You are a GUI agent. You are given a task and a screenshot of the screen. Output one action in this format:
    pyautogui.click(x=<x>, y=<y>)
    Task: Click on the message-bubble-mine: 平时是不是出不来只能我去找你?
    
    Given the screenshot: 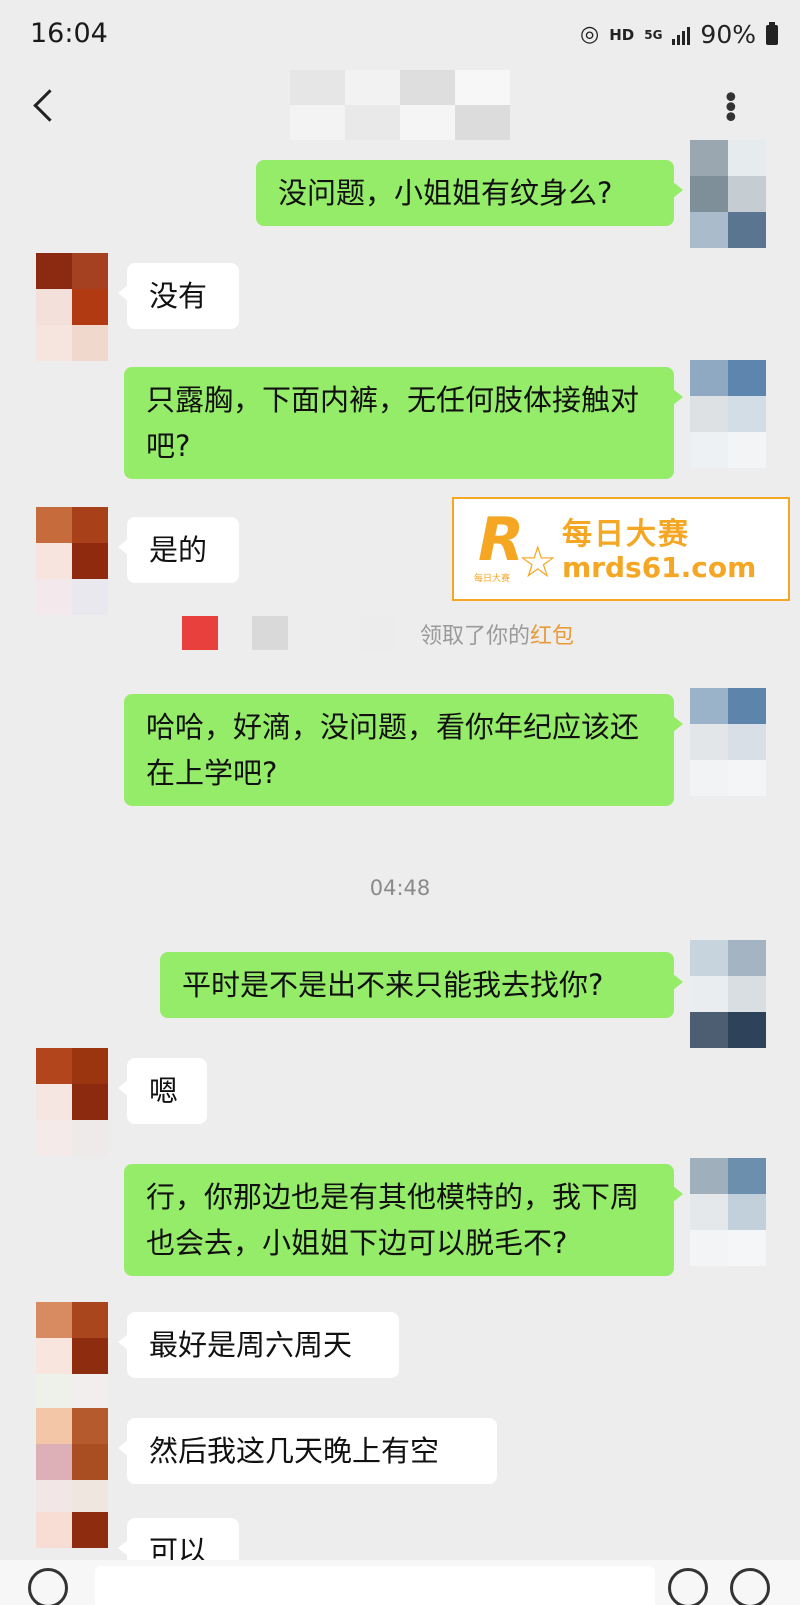 What is the action you would take?
    pyautogui.click(x=421, y=985)
    